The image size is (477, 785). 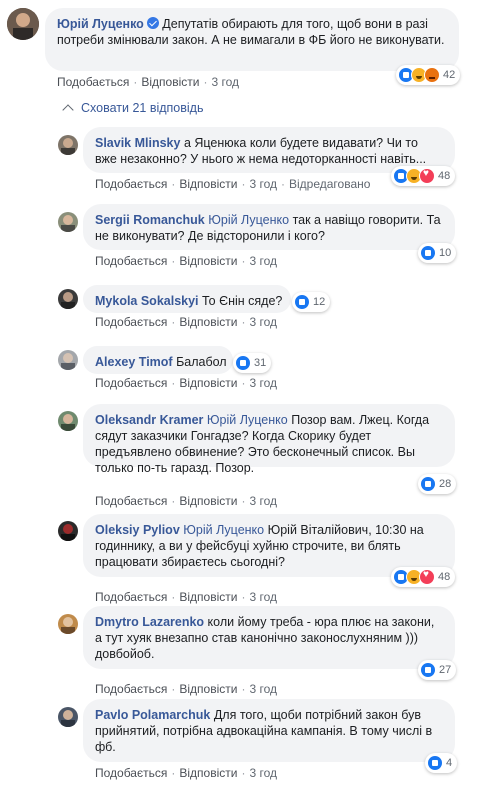 What do you see at coordinates (260, 363) in the screenshot?
I see `reaction-count: 31` at bounding box center [260, 363].